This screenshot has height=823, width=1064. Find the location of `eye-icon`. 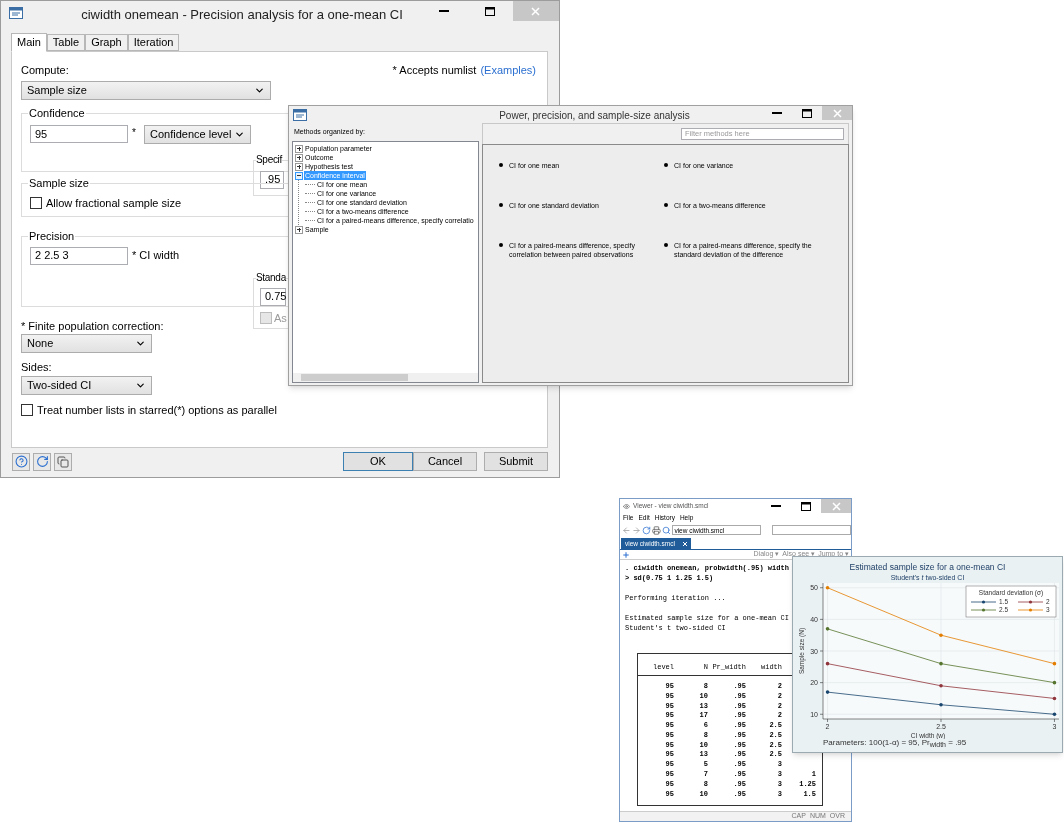

eye-icon is located at coordinates (626, 506).